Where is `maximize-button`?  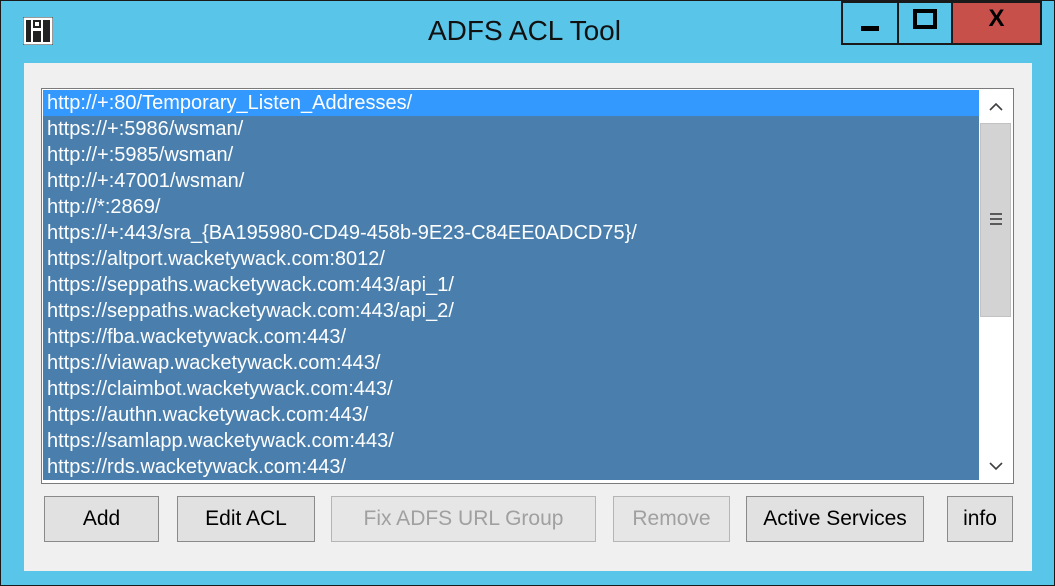 maximize-button is located at coordinates (925, 23).